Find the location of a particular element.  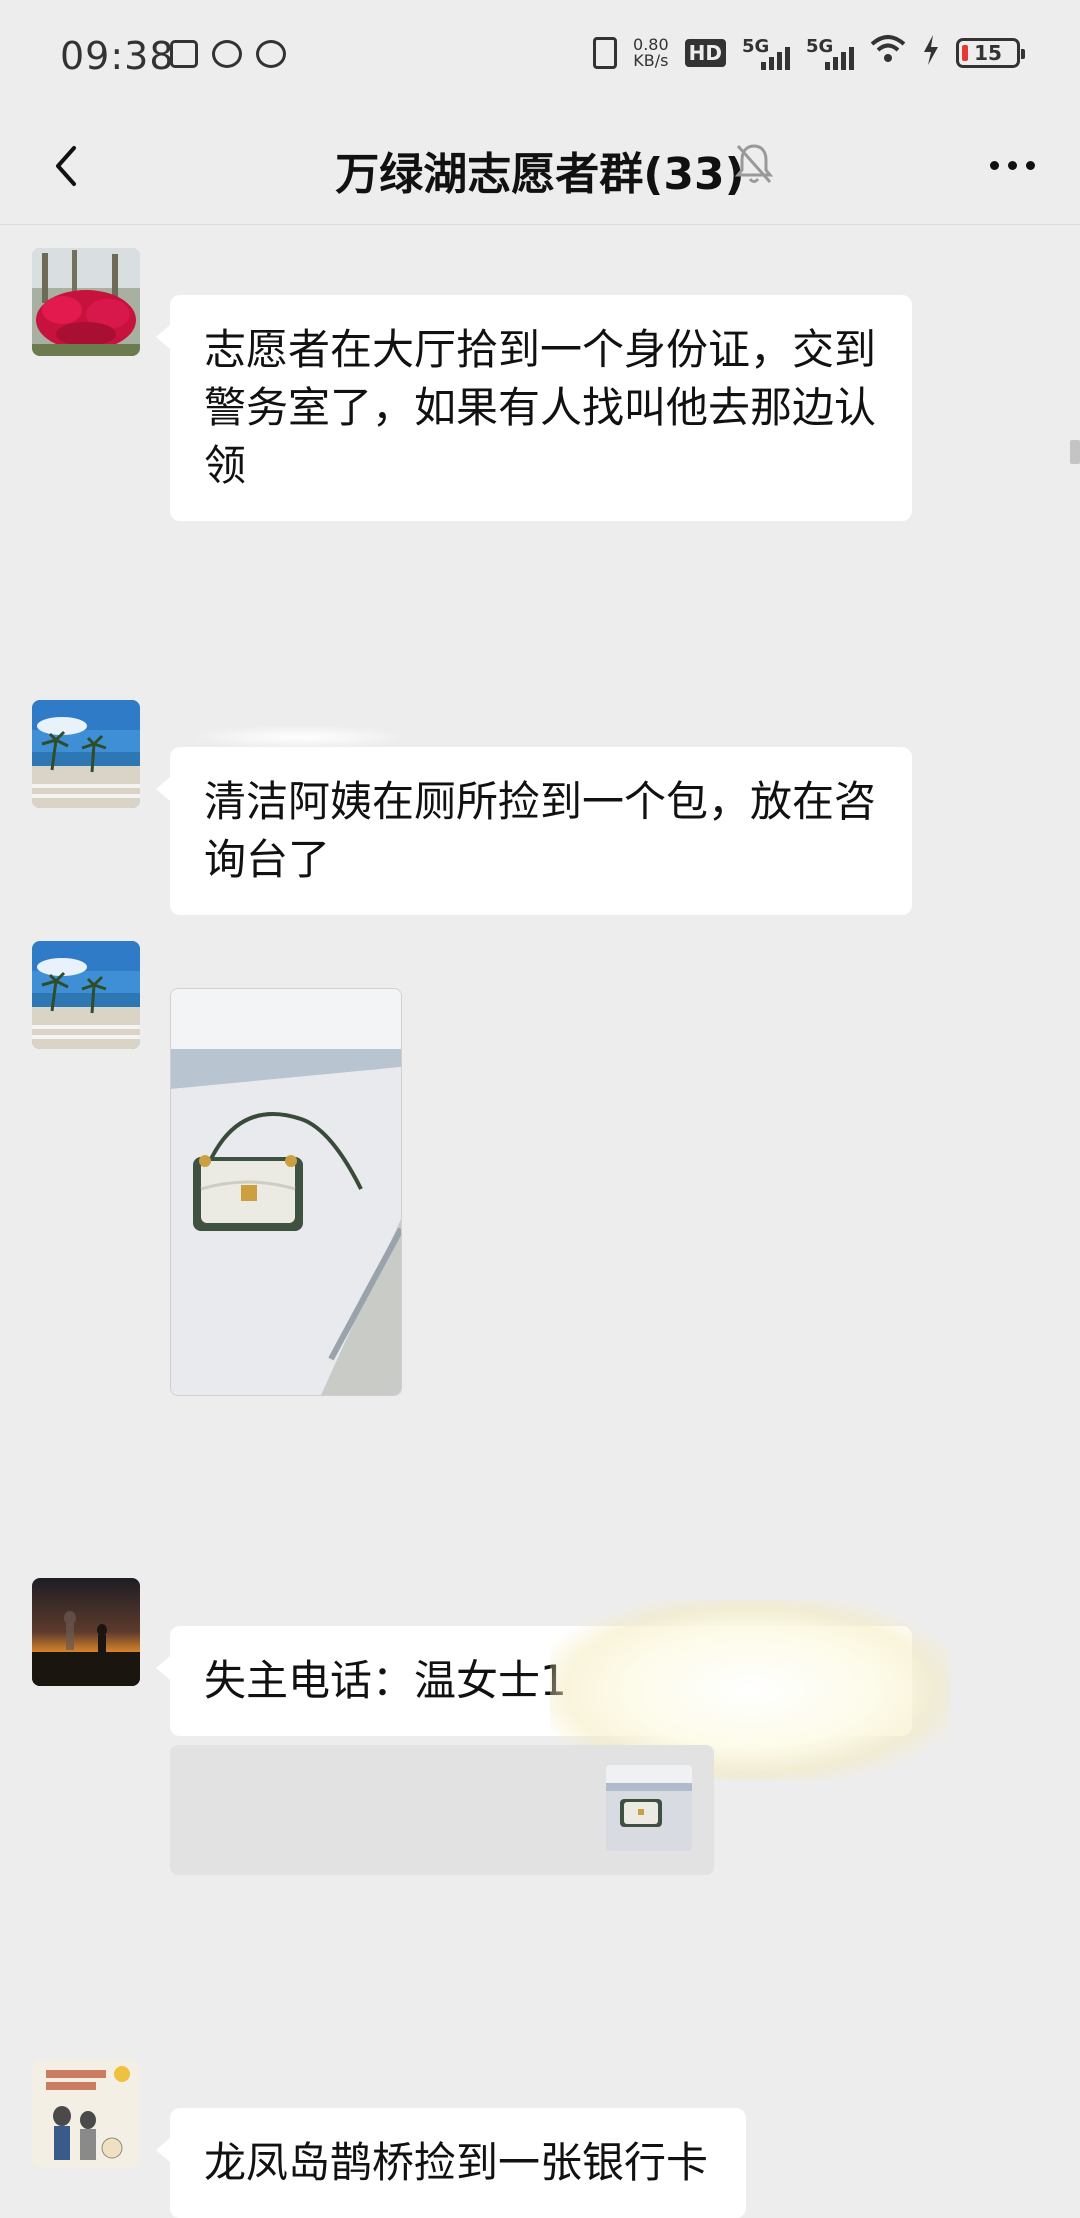

status-right-icons: 0.80 KB/s HD 5G 5G 15 is located at coordinates (809, 53).